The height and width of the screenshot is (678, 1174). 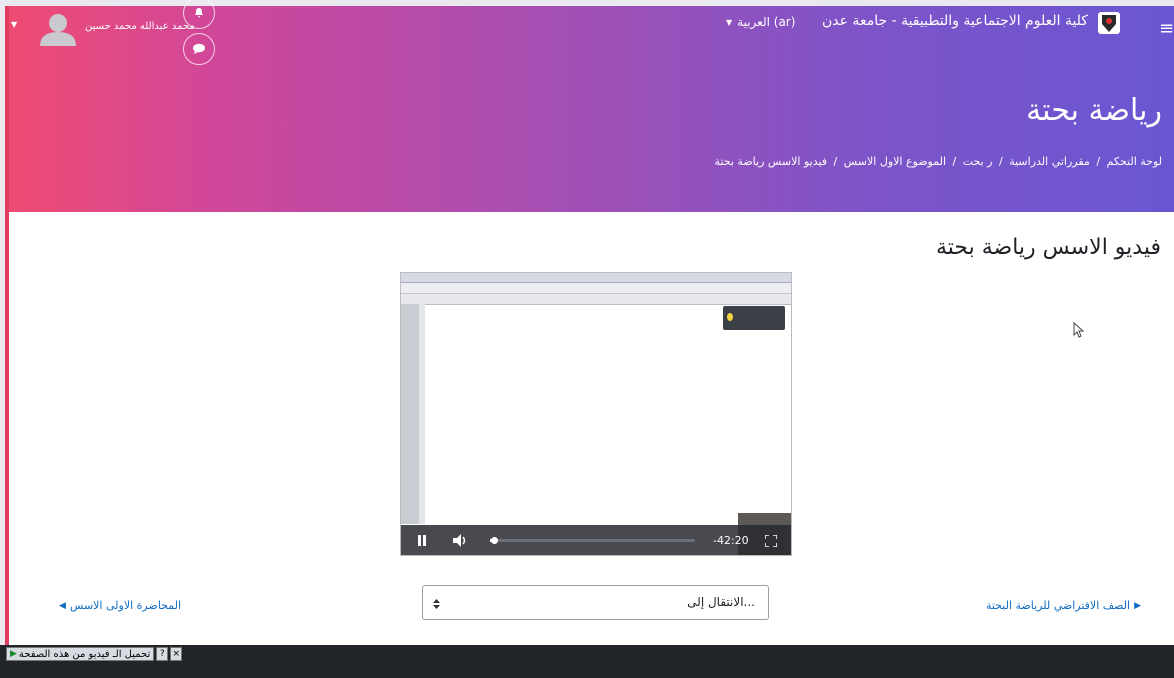 I want to click on user-name: محمد عبدالله محمد حسين, so click(x=140, y=26).